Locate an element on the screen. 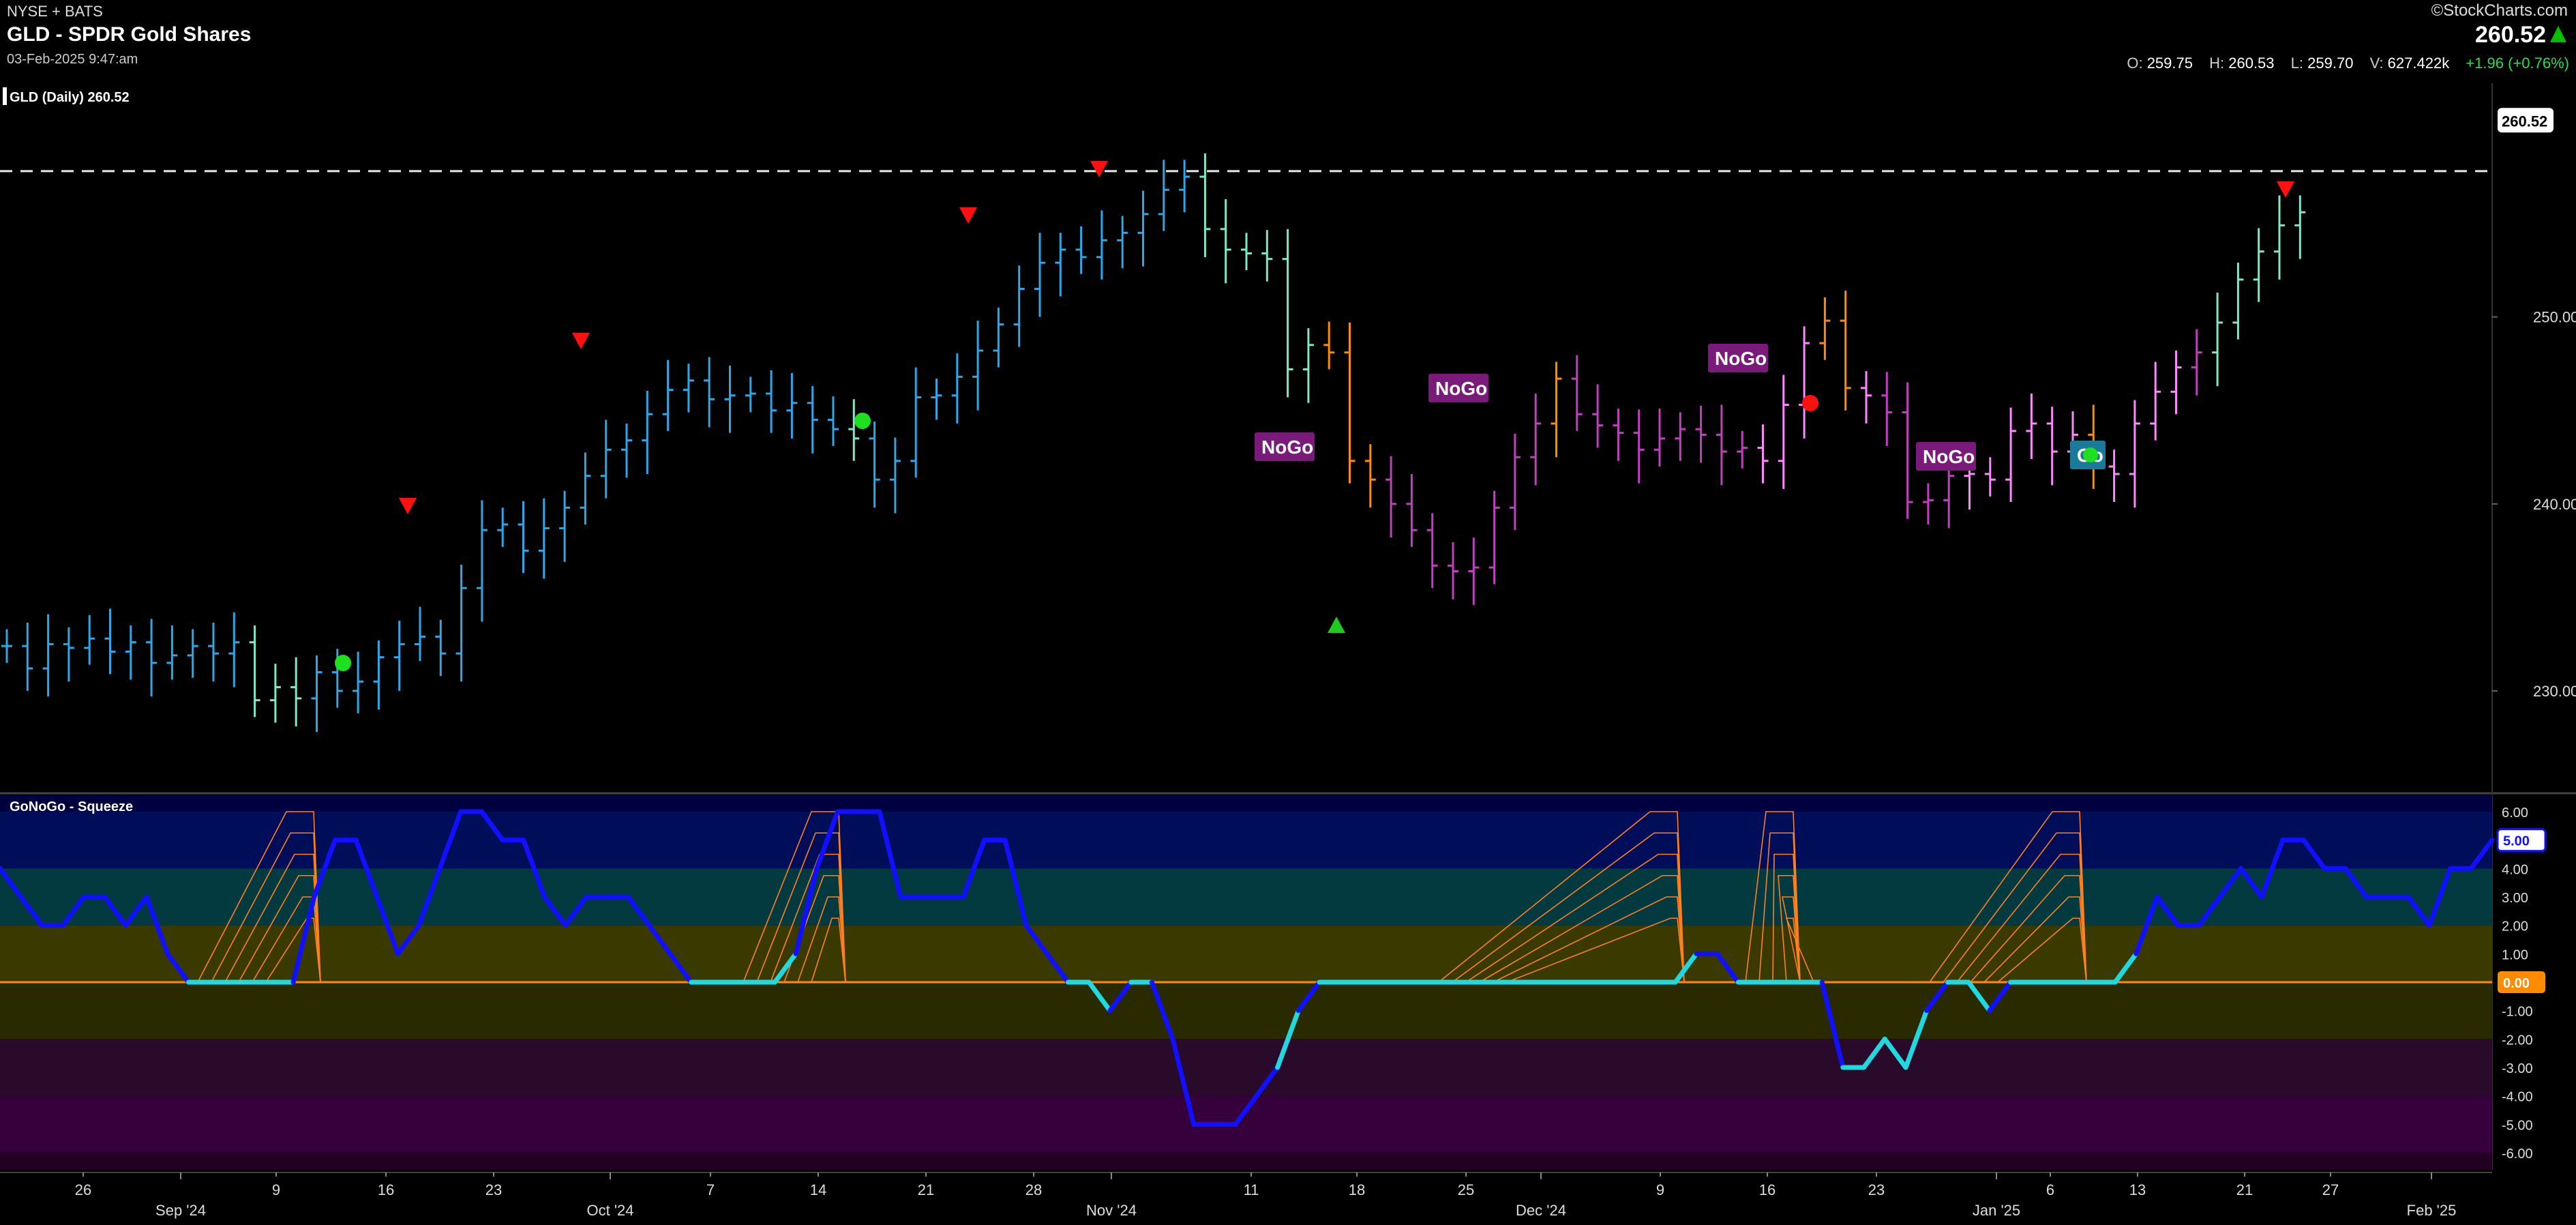 This screenshot has width=2576, height=1225. x-tick-label: 7 is located at coordinates (711, 1189).